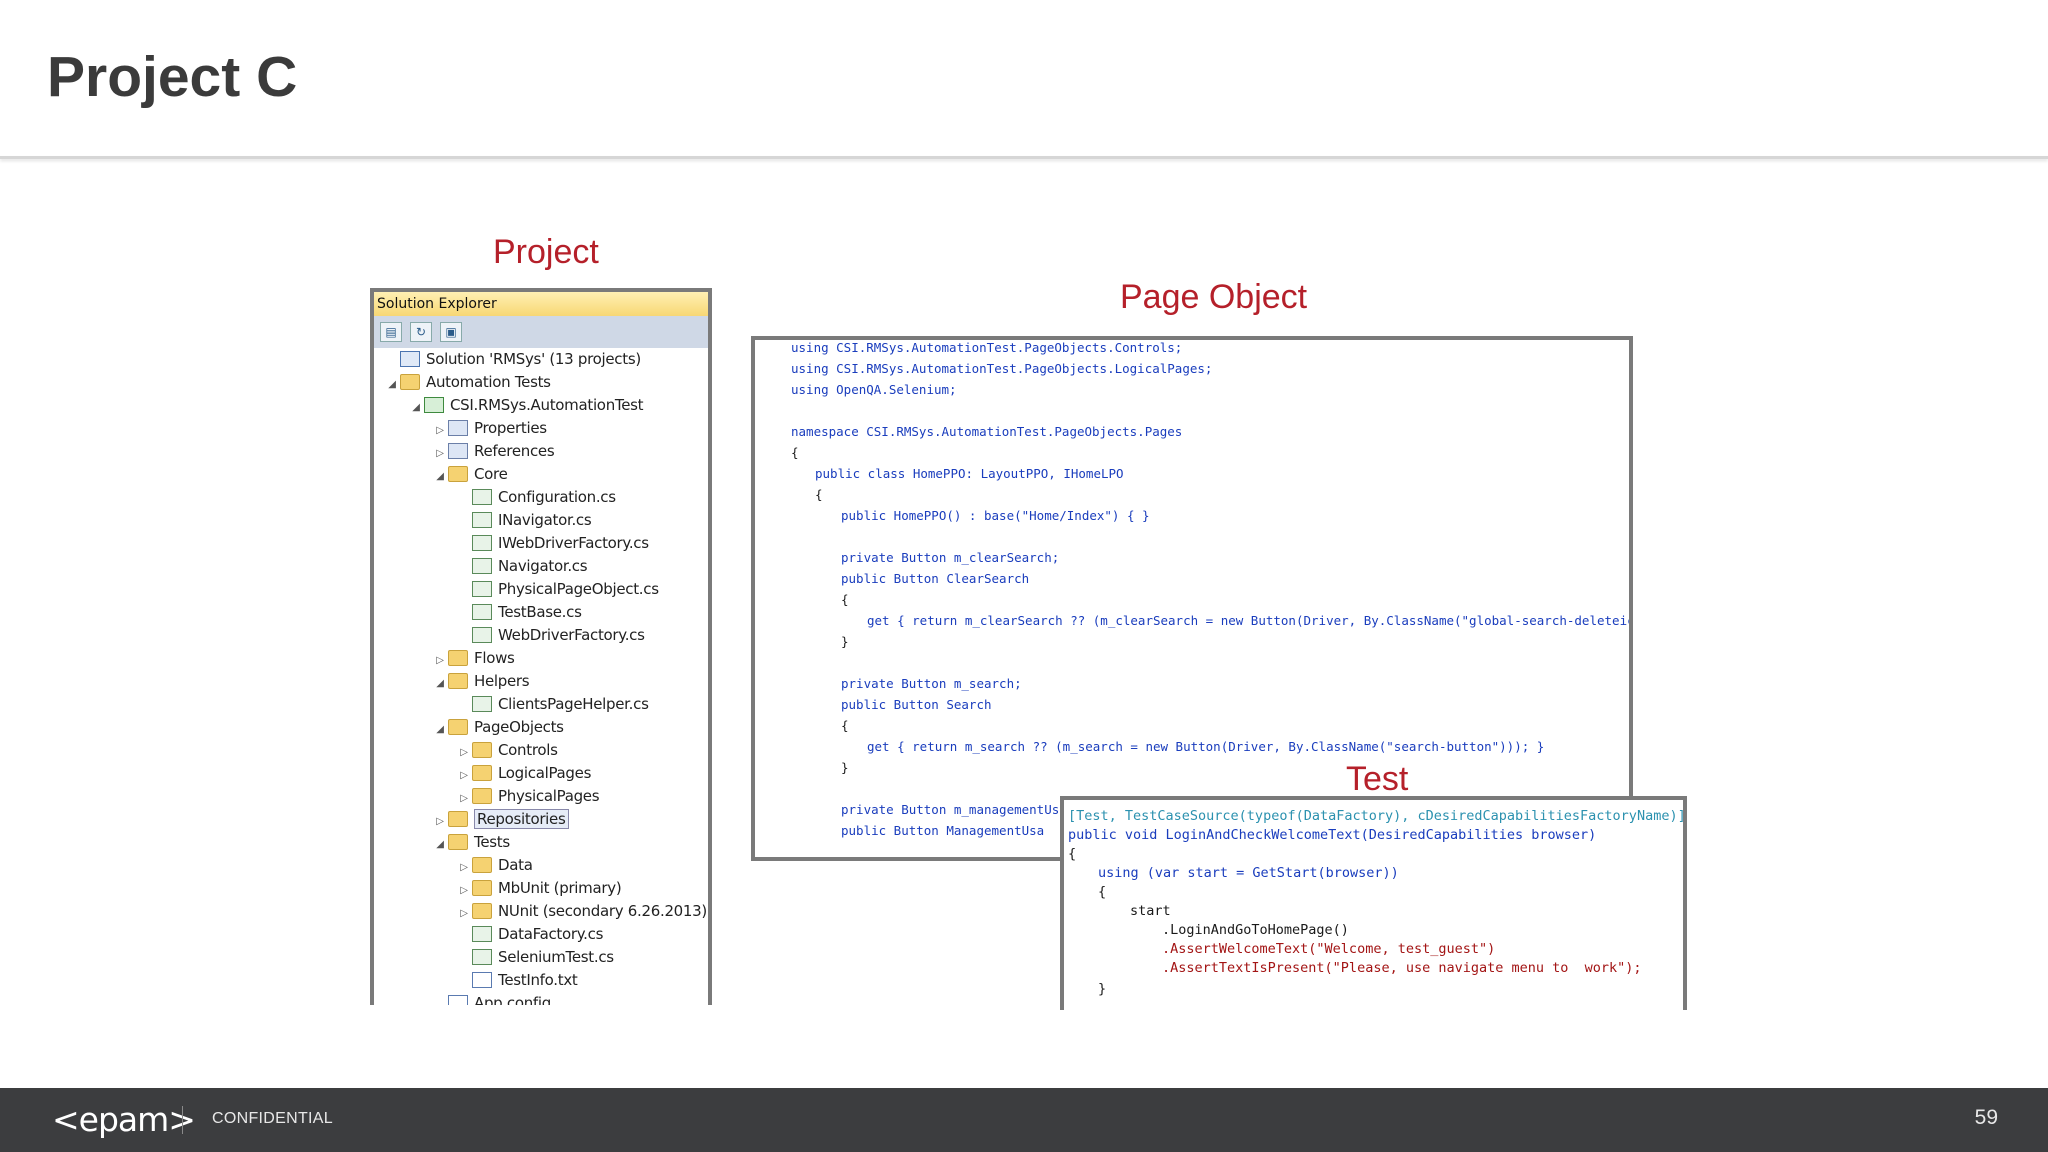 This screenshot has width=2048, height=1152. What do you see at coordinates (529, 934) in the screenshot?
I see `tree-item: DataFactory.cs` at bounding box center [529, 934].